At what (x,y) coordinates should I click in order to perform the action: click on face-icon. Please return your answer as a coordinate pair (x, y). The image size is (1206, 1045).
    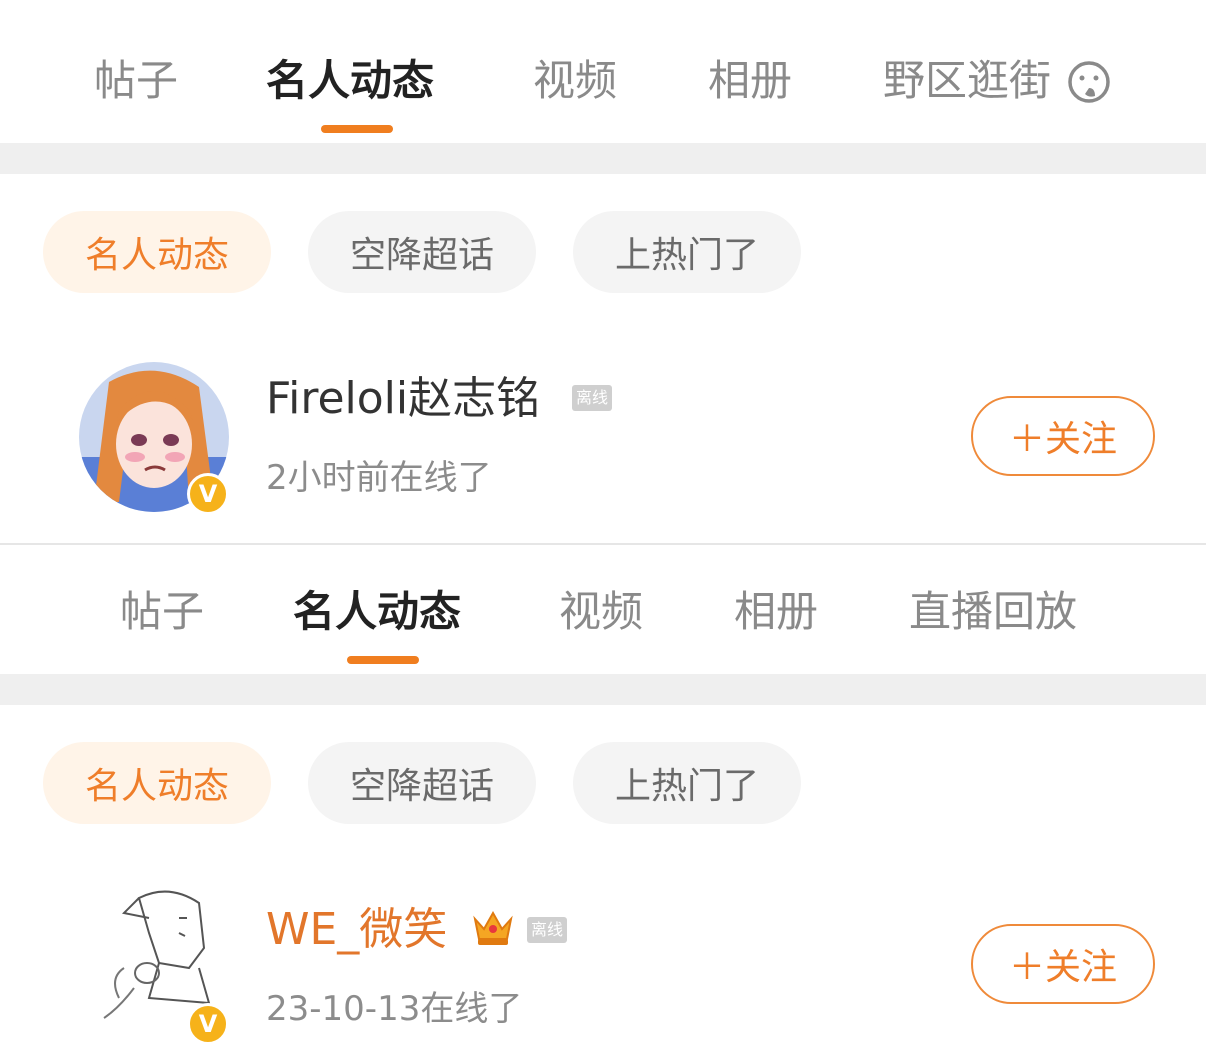
    Looking at the image, I should click on (1089, 82).